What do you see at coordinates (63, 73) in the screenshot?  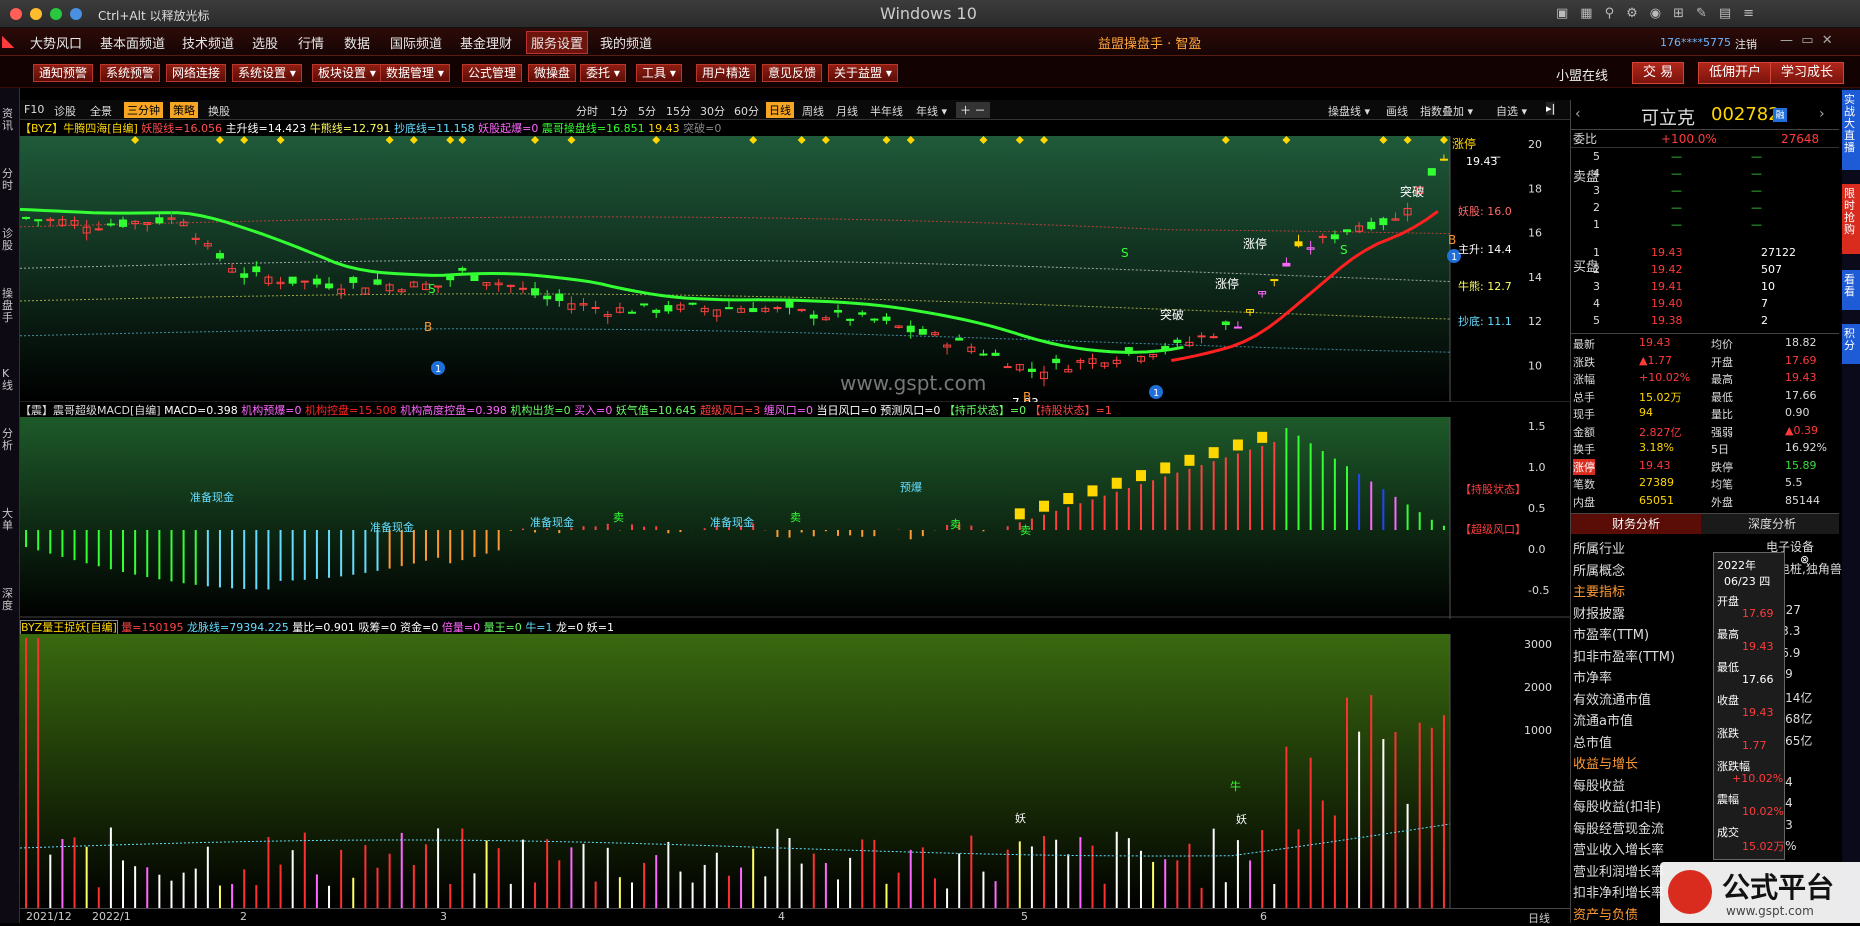 I see `notify-alert-button: 通知预警` at bounding box center [63, 73].